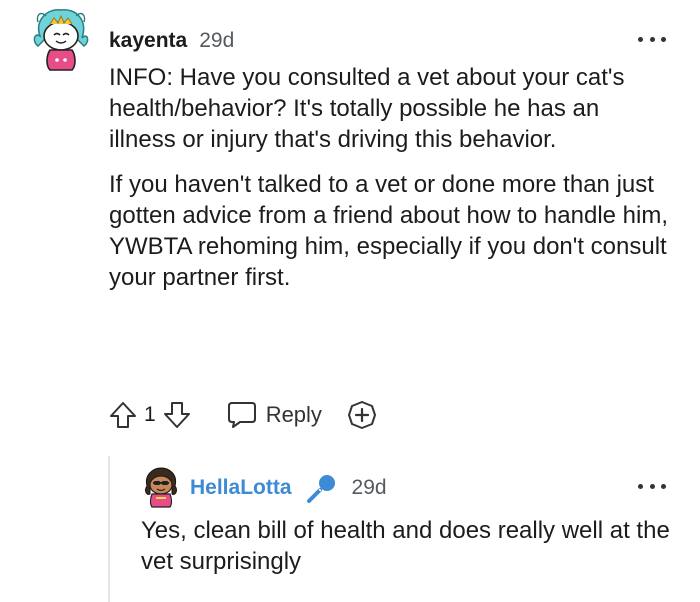 Image resolution: width=700 pixels, height=602 pixels. I want to click on reply-button: Reply, so click(274, 415).